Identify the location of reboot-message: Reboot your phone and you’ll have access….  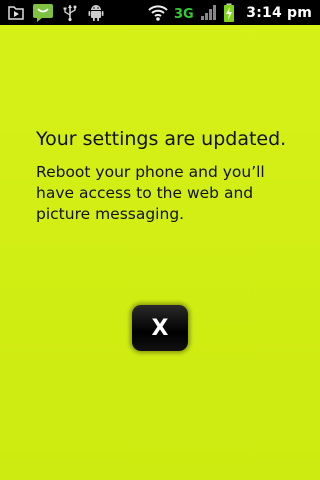
(150, 193).